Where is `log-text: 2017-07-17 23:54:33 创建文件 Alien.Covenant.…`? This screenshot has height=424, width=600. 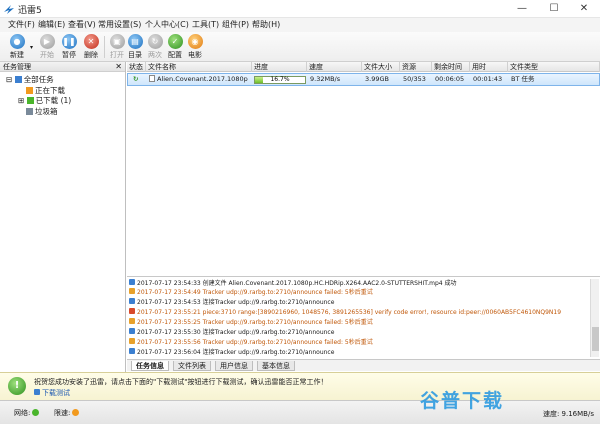
log-text: 2017-07-17 23:54:33 创建文件 Alien.Covenant.… is located at coordinates (297, 283).